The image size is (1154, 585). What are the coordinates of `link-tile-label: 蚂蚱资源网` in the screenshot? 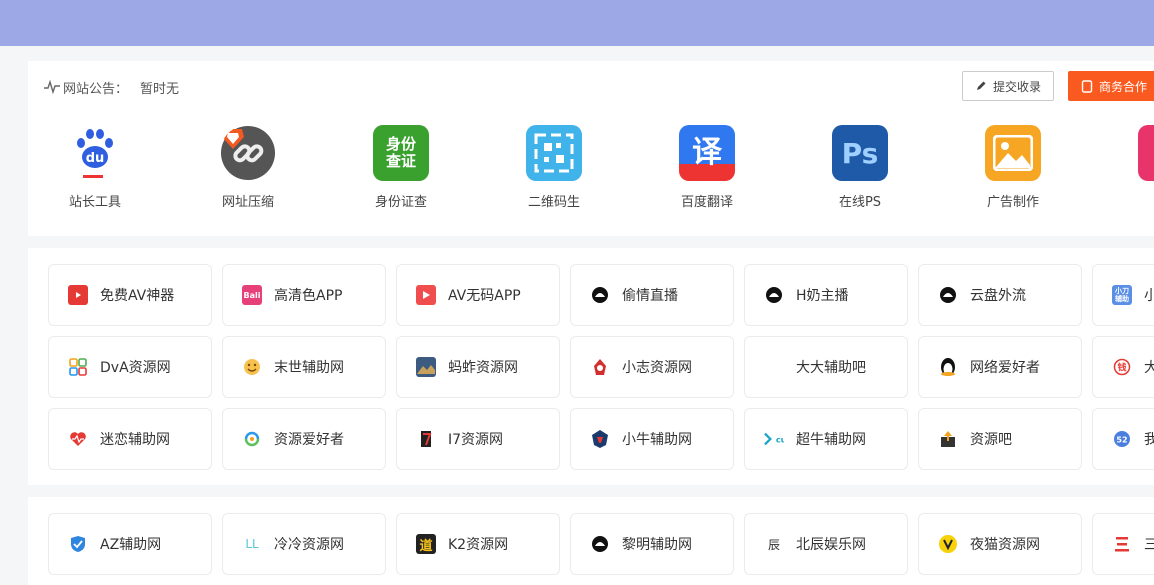 It's located at (483, 368).